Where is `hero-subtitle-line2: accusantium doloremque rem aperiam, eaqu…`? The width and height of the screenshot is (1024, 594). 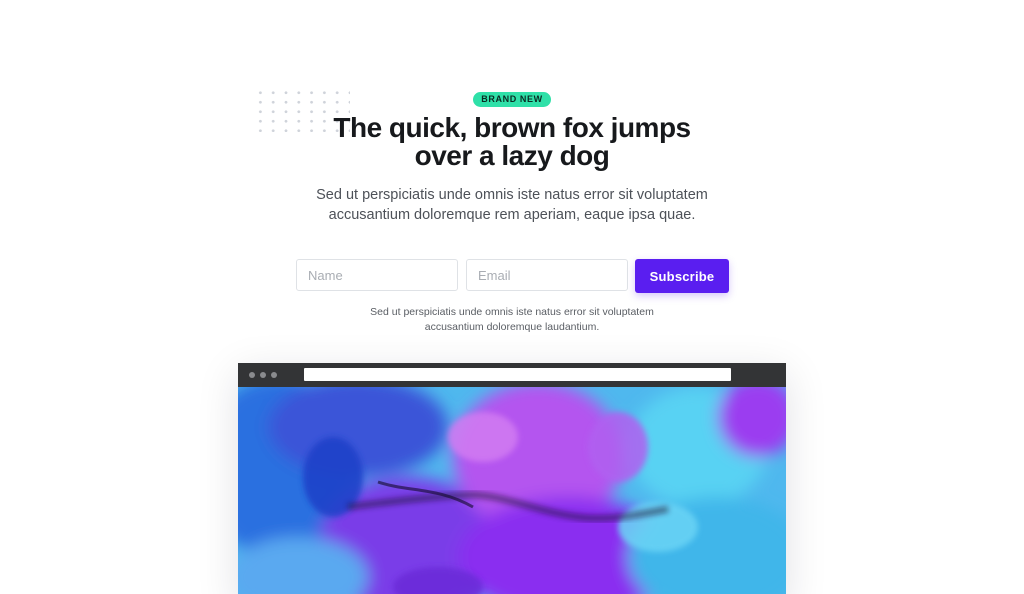 hero-subtitle-line2: accusantium doloremque rem aperiam, eaqu… is located at coordinates (512, 214).